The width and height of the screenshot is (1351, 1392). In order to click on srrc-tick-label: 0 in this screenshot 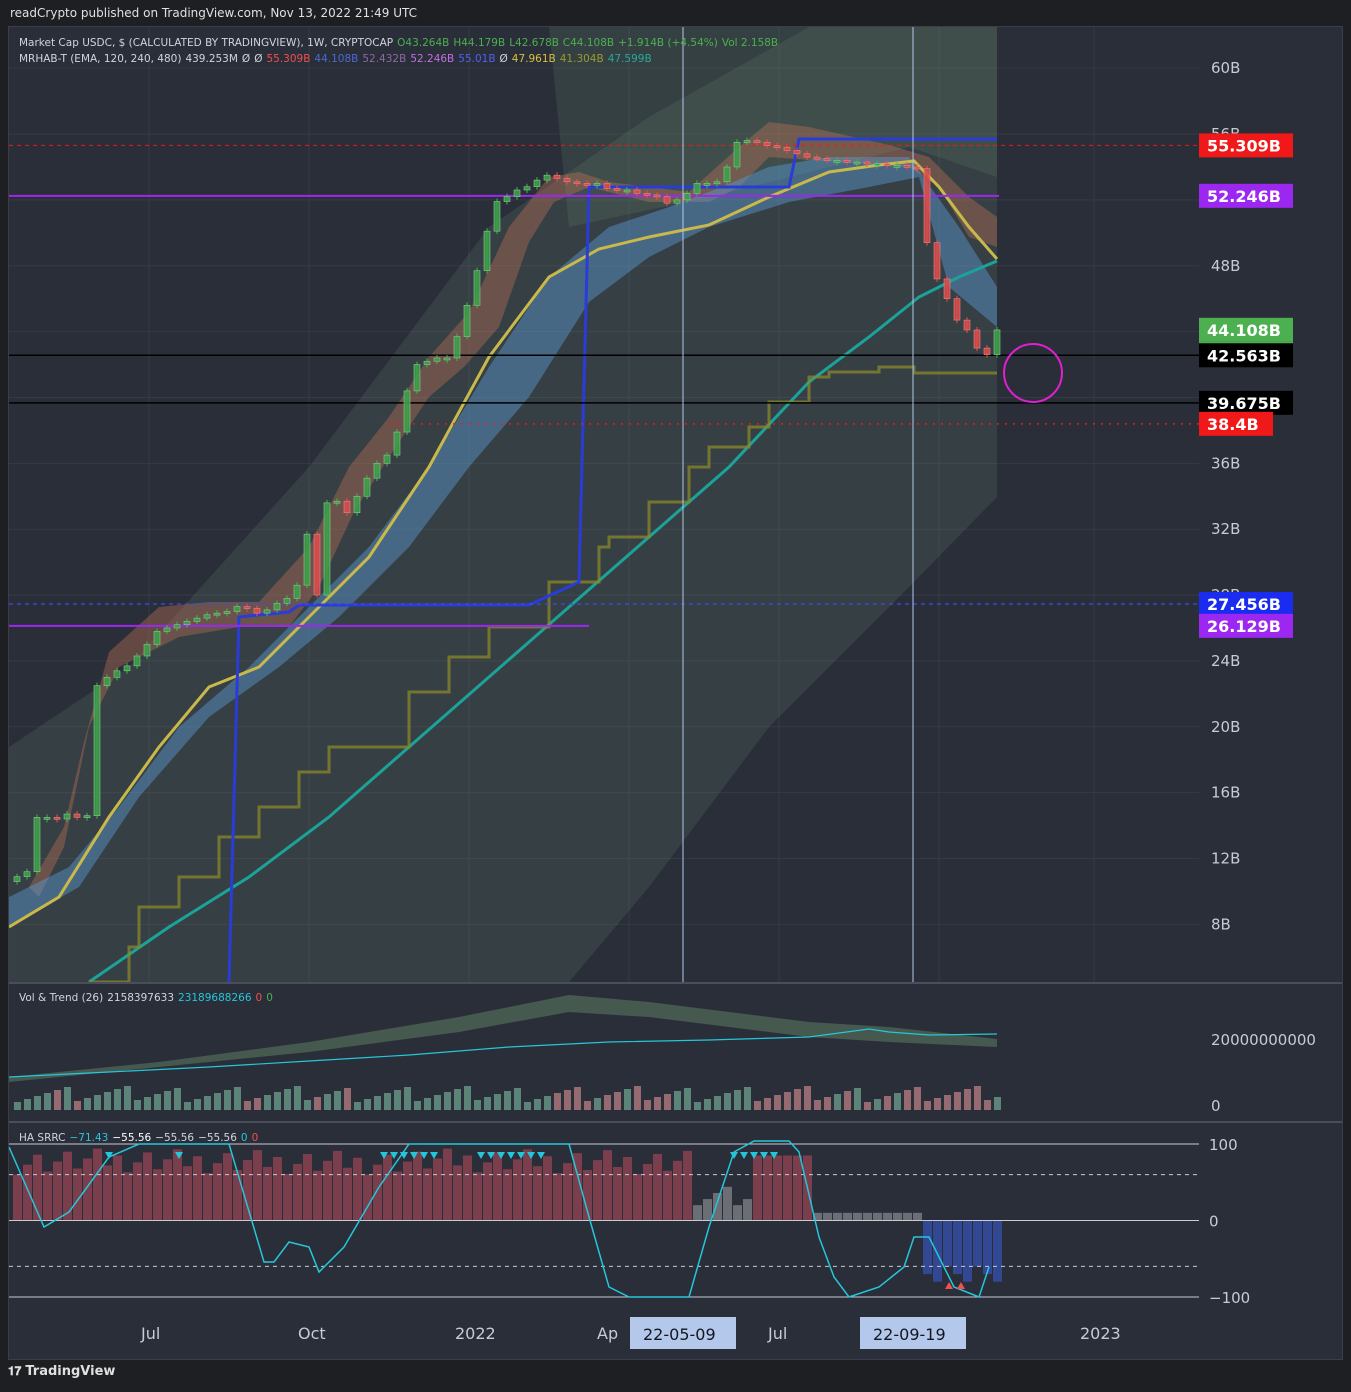, I will do `click(1214, 1222)`.